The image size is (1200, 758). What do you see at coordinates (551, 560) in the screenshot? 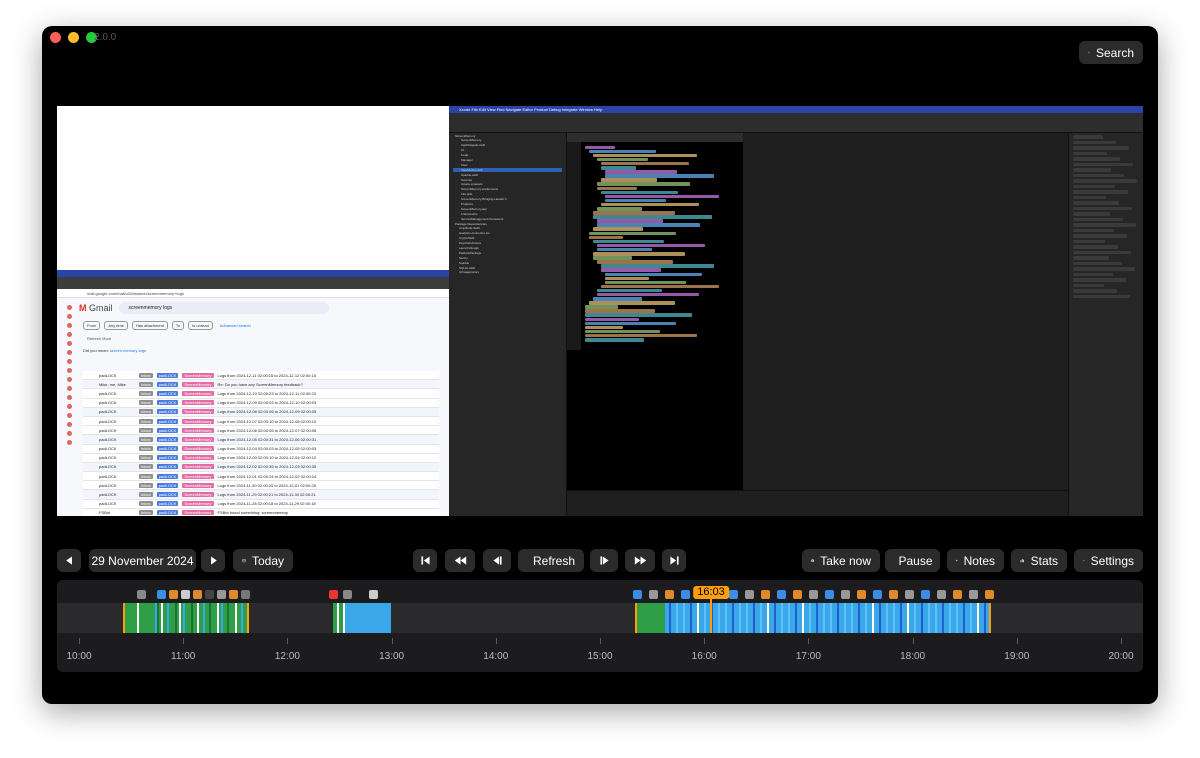
I see `refresh-button: Refresh` at bounding box center [551, 560].